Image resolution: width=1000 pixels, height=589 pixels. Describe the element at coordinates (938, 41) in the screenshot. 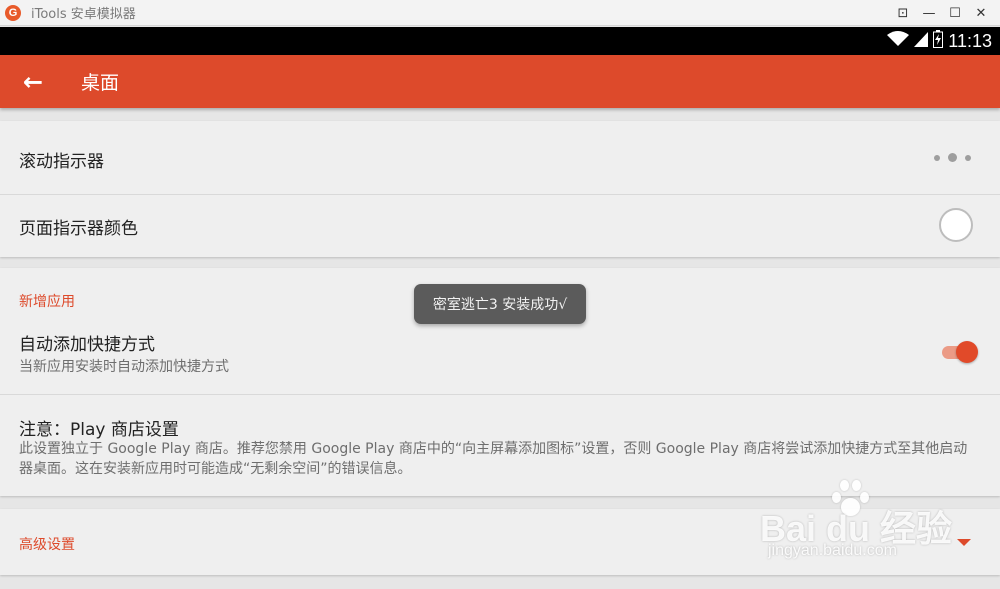

I see `battery-charging-icon` at that location.